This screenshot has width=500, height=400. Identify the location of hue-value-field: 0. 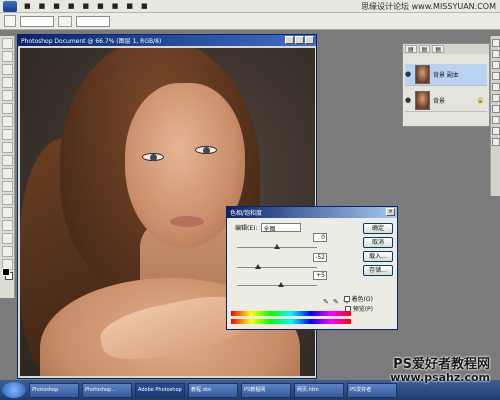
(320, 237).